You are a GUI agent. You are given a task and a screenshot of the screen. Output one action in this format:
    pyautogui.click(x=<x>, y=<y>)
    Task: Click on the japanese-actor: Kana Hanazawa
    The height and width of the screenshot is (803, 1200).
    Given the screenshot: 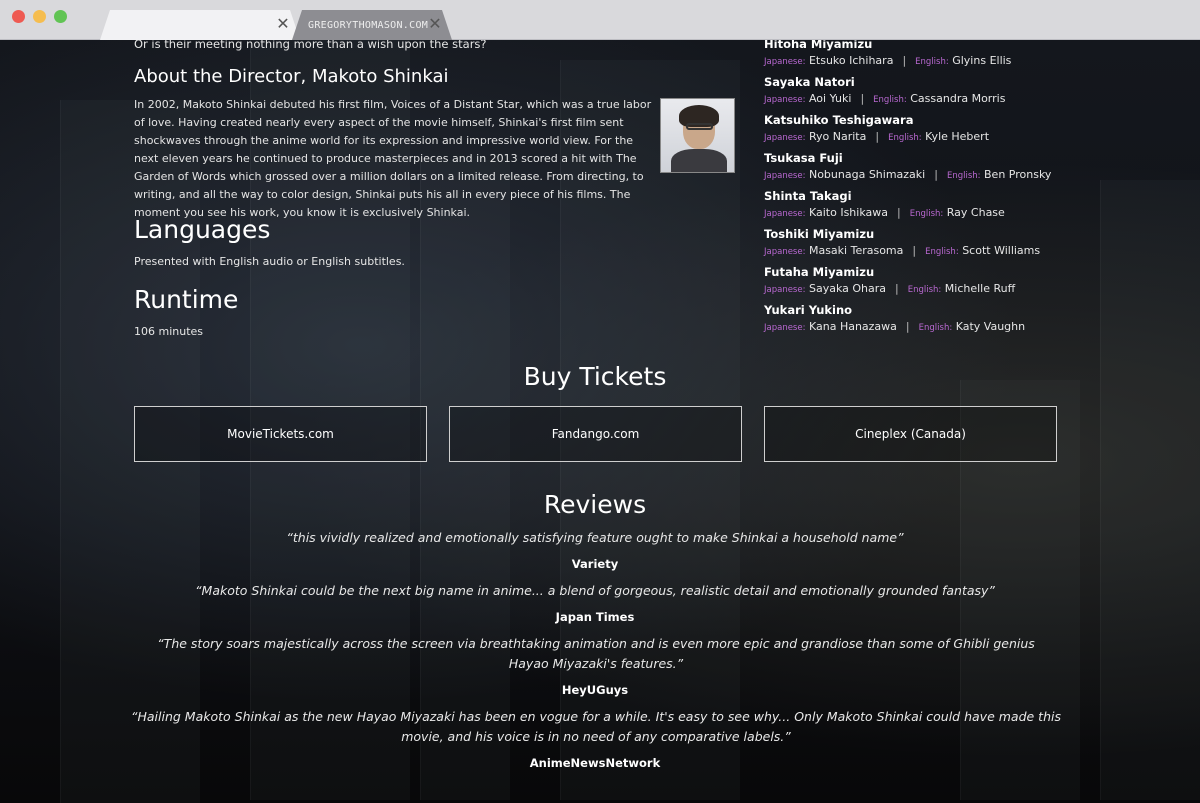 What is the action you would take?
    pyautogui.click(x=852, y=326)
    